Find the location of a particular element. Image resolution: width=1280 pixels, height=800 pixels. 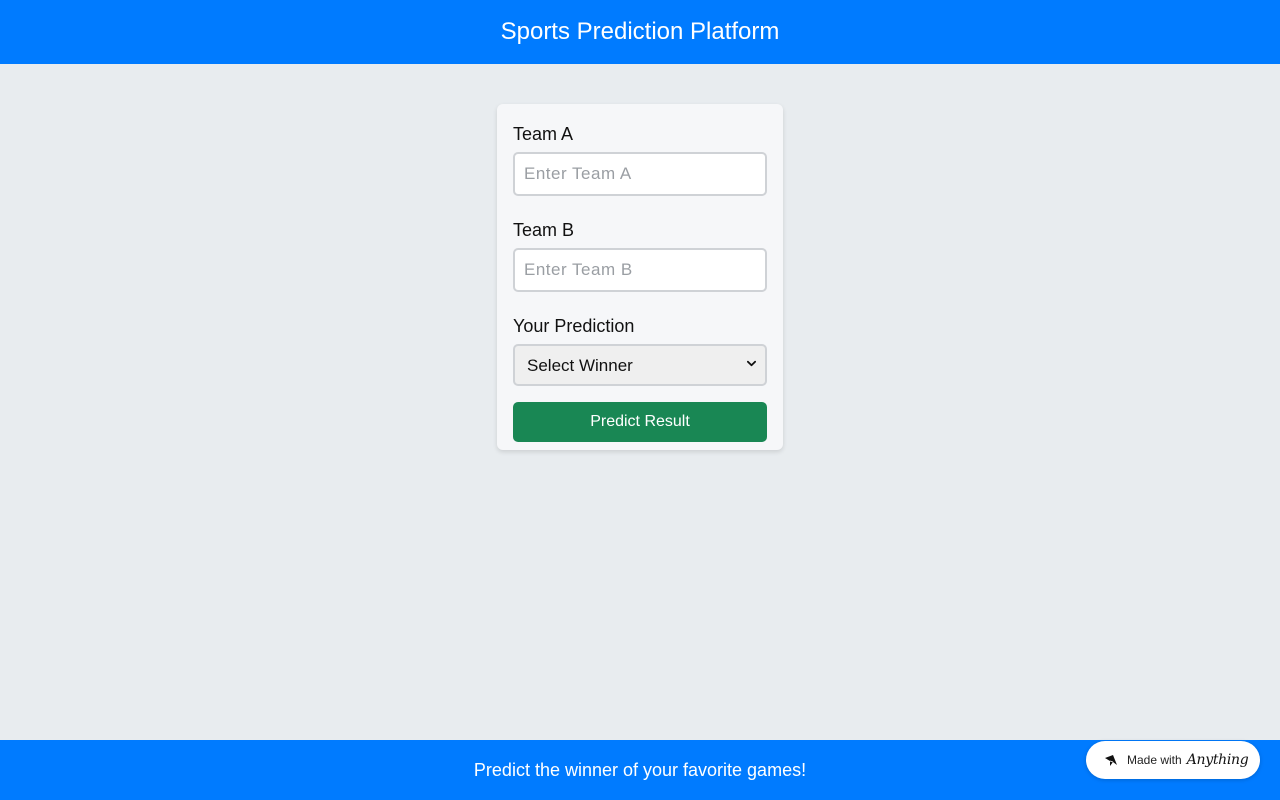

prediction-label: Your Prediction is located at coordinates (574, 326).